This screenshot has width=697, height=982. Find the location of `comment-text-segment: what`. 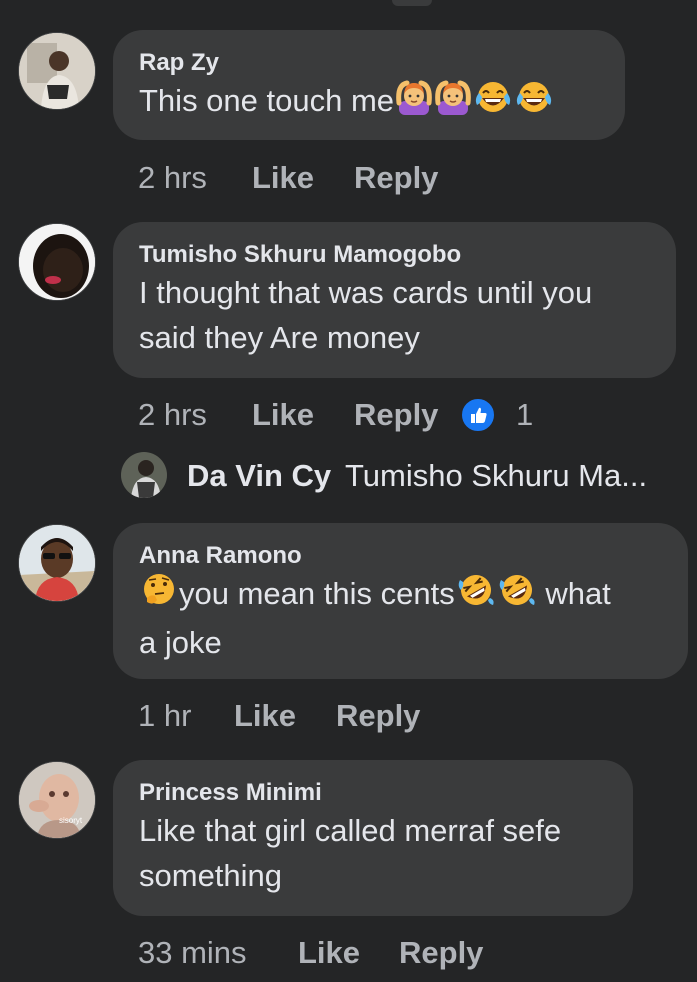

comment-text-segment: what is located at coordinates (573, 593).